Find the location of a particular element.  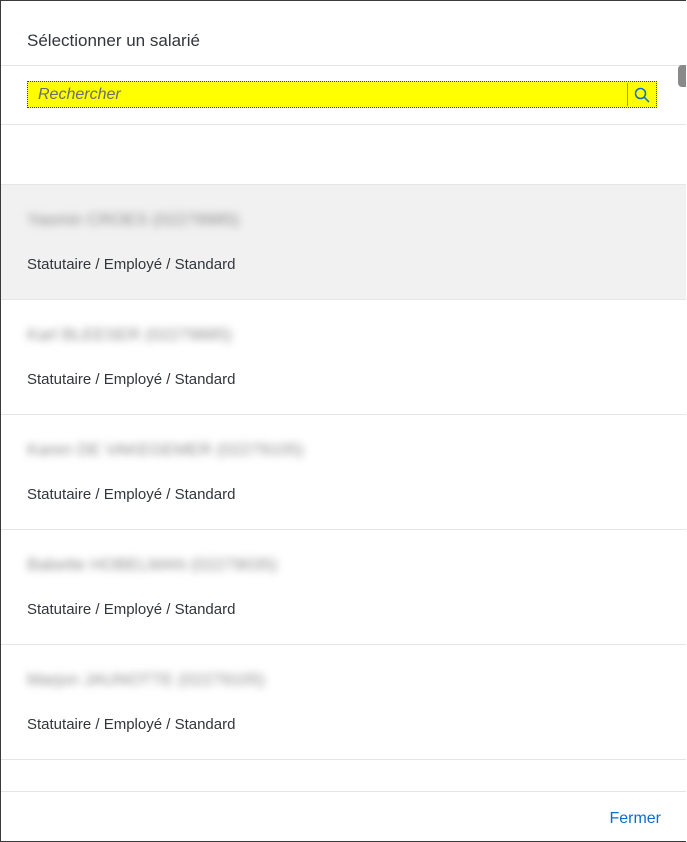

search-input is located at coordinates (332, 94).